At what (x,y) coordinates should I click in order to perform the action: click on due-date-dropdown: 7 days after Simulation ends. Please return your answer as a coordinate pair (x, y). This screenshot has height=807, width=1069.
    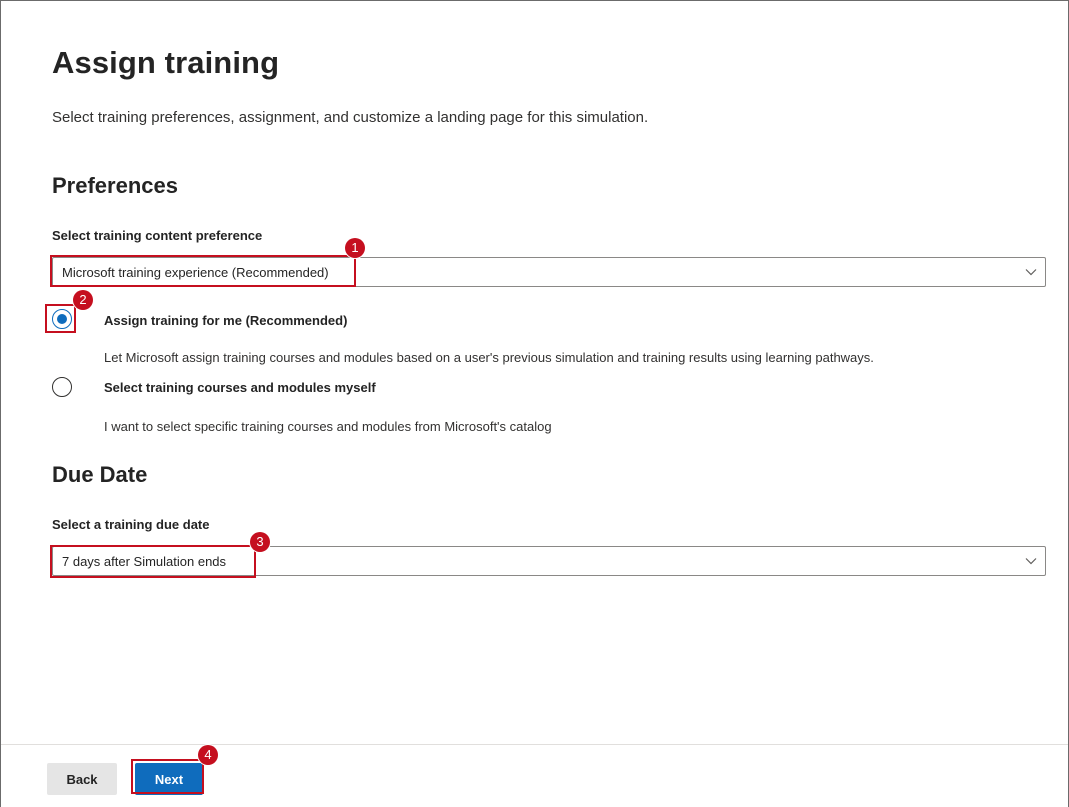
    Looking at the image, I should click on (549, 561).